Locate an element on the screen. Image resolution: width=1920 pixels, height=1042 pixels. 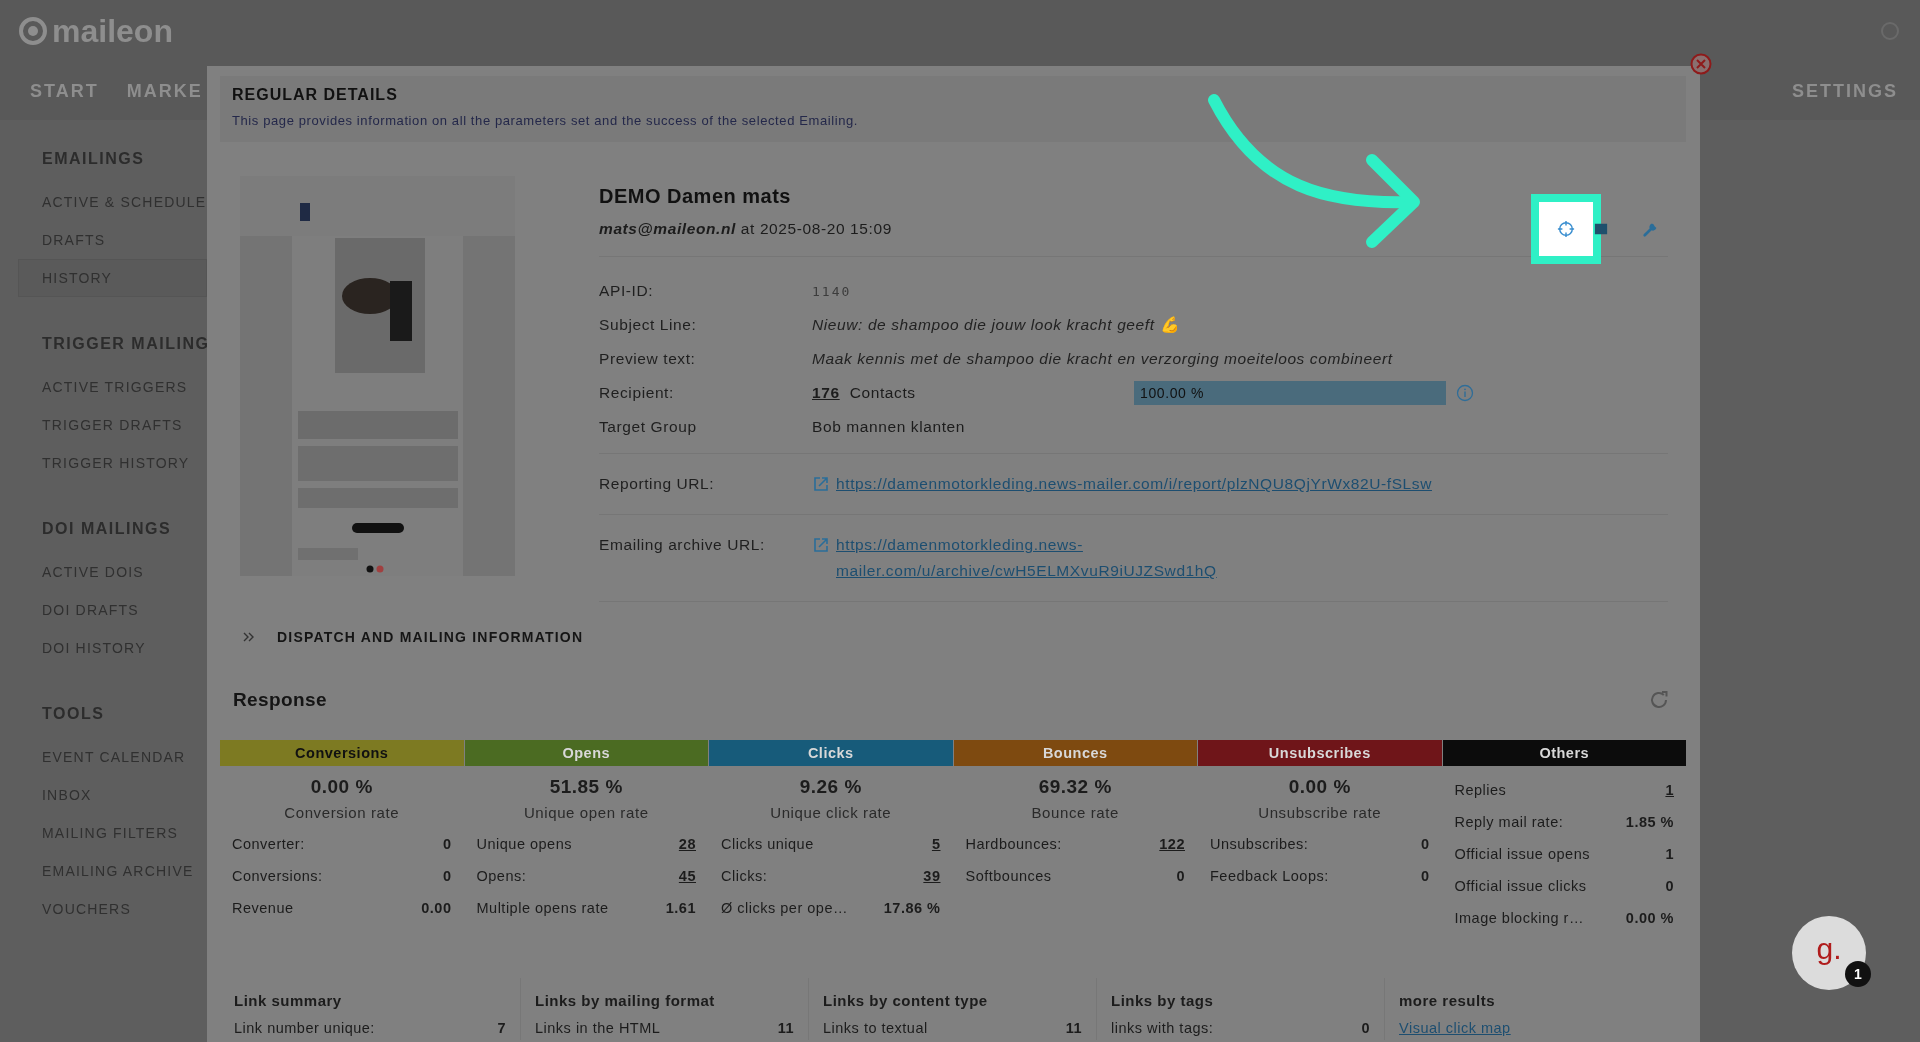
rate-label: Unique click rate is located at coordinates (831, 813).